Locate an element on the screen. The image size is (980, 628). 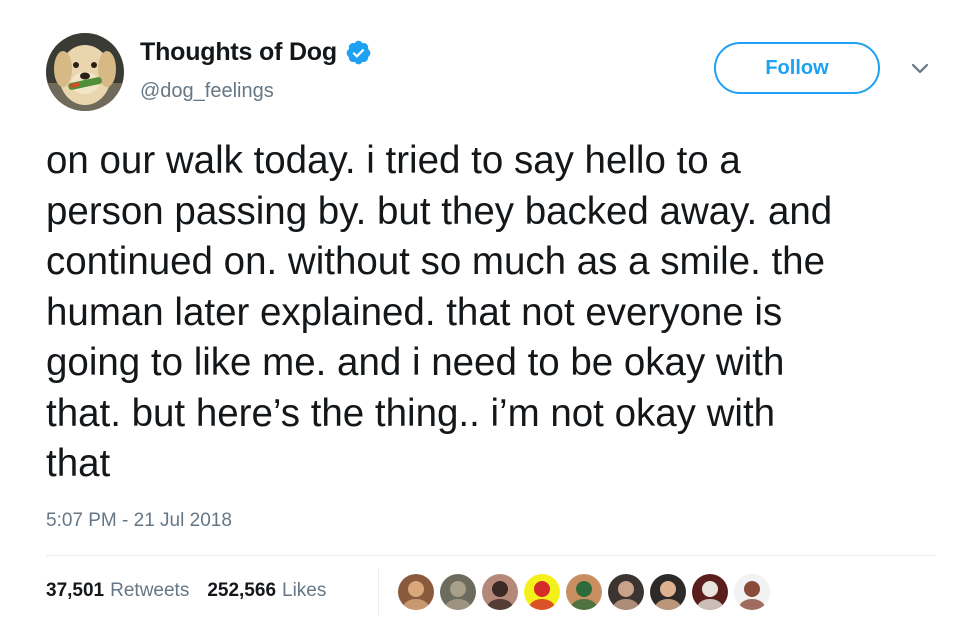
likes-label: Likes is located at coordinates (304, 590).